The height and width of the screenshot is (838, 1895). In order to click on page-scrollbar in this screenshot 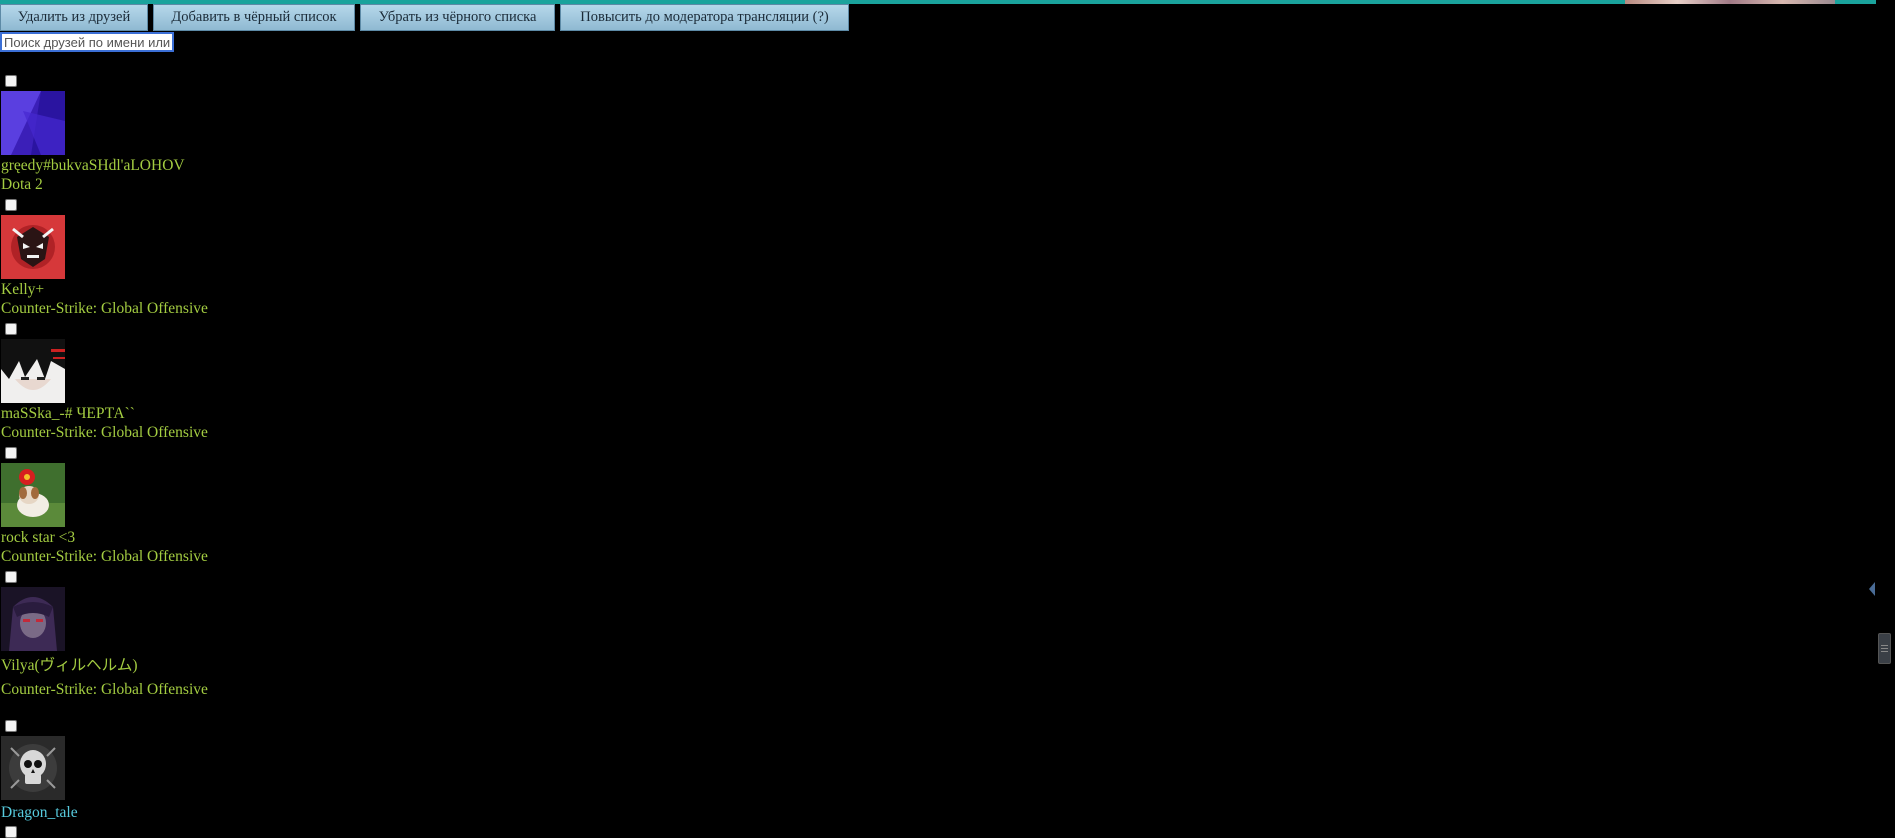, I will do `click(1885, 416)`.